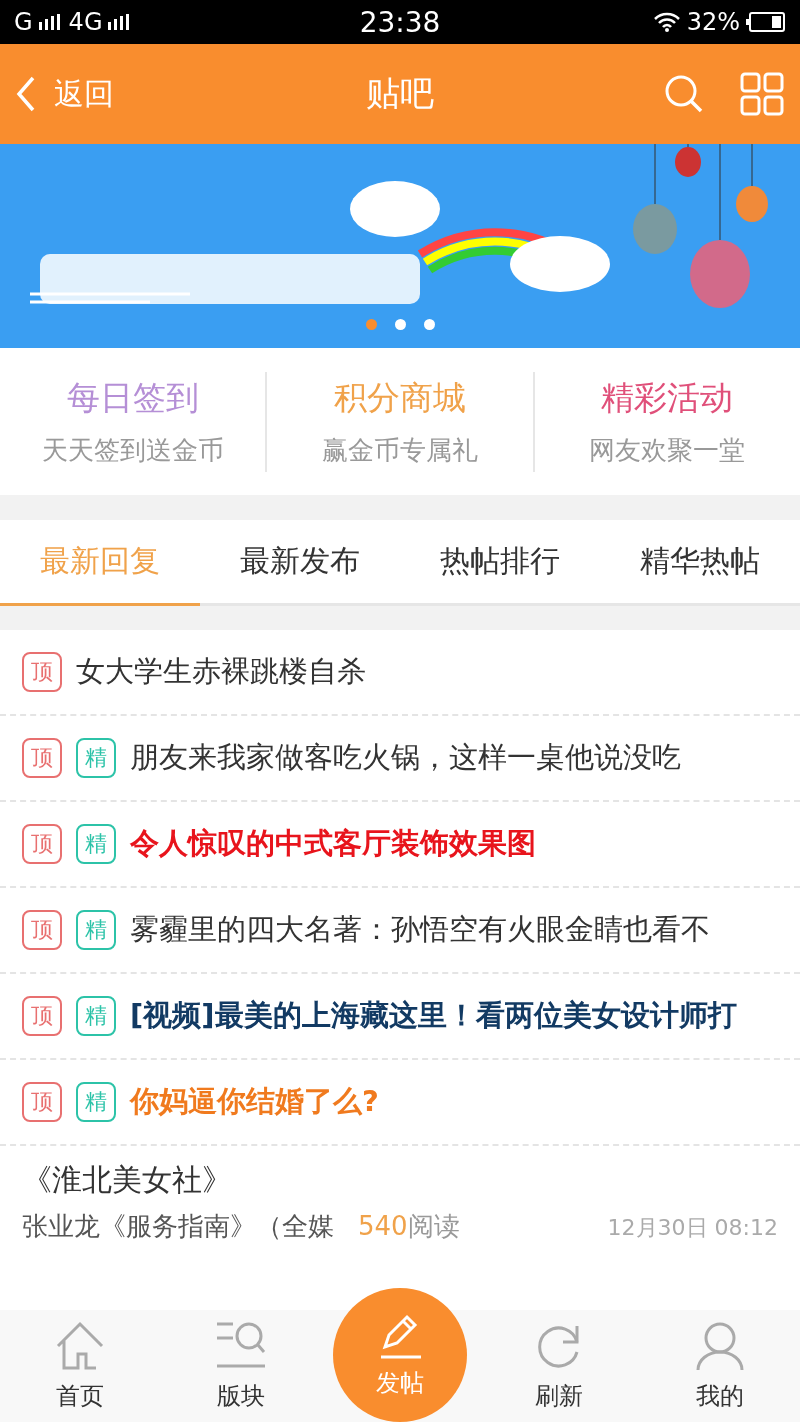 This screenshot has width=800, height=1422. Describe the element at coordinates (221, 672) in the screenshot. I see `post-title: 女大学生赤裸跳楼自杀` at that location.